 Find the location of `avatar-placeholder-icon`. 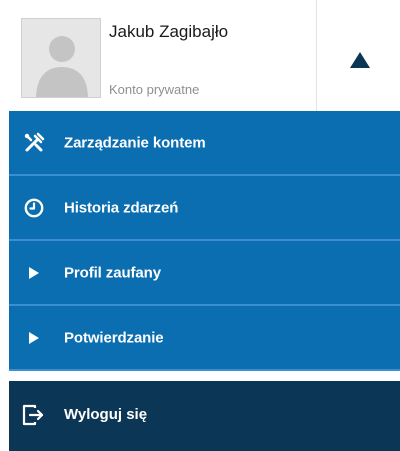

avatar-placeholder-icon is located at coordinates (61, 58).